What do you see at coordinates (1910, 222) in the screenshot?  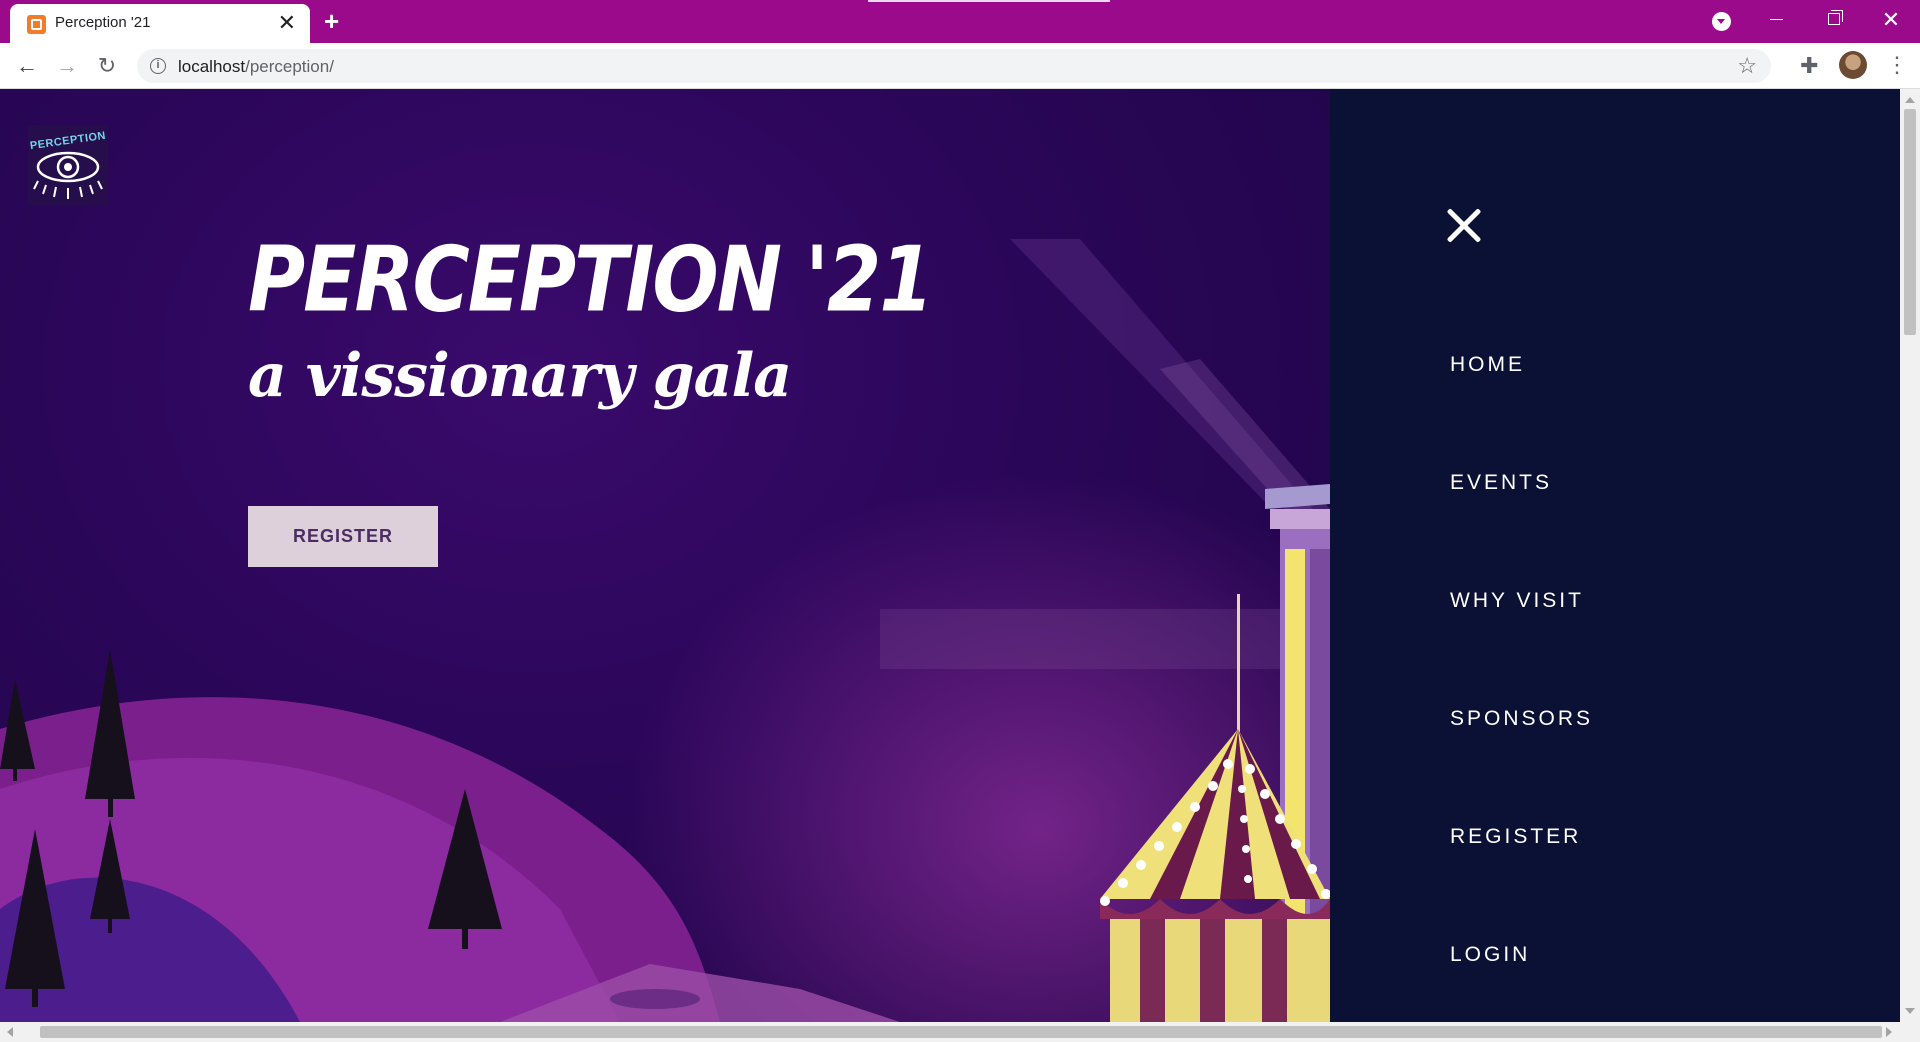 I see `vertical-scroll-thumb` at bounding box center [1910, 222].